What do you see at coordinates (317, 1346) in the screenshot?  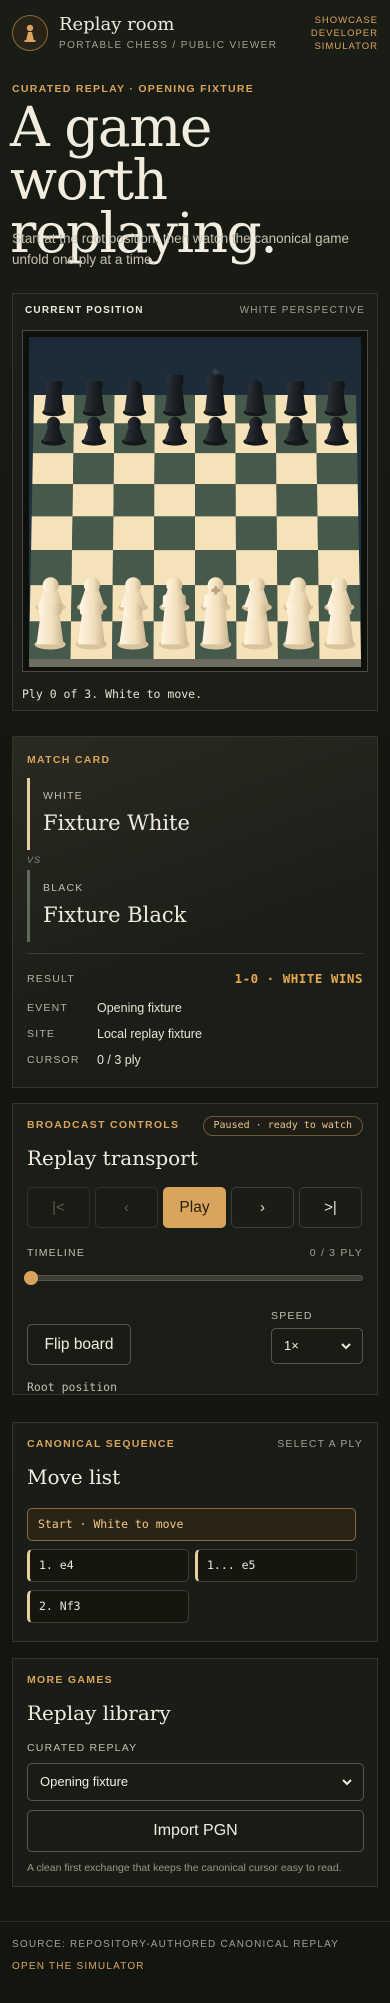 I see `speed-select: 1×` at bounding box center [317, 1346].